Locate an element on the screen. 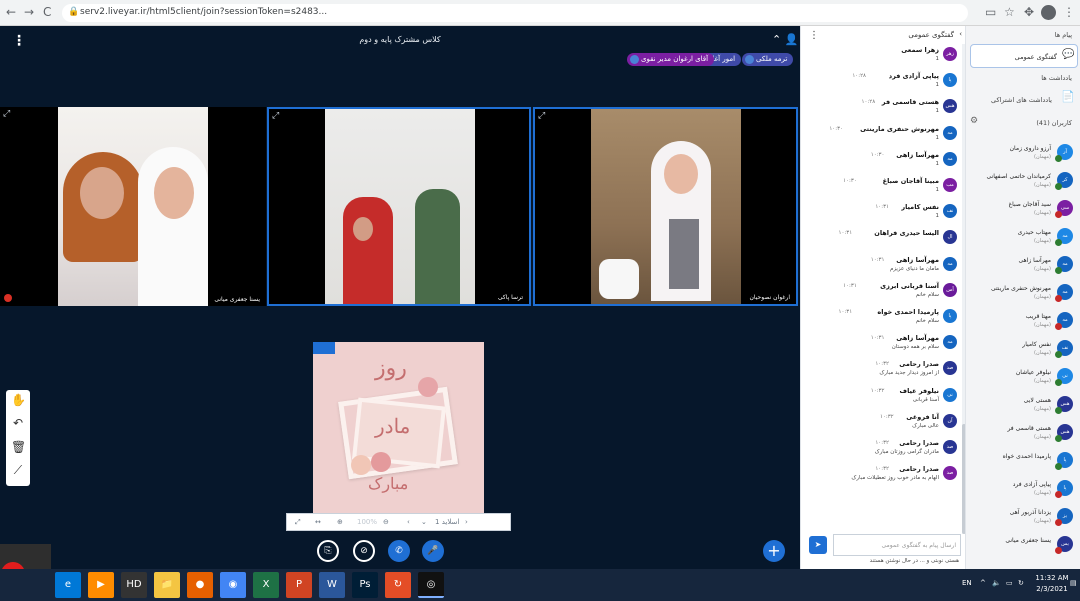 Image resolution: width=1080 pixels, height=601 pixels. system-clock: 11:32 AM 2/3/2021 is located at coordinates (1052, 584).